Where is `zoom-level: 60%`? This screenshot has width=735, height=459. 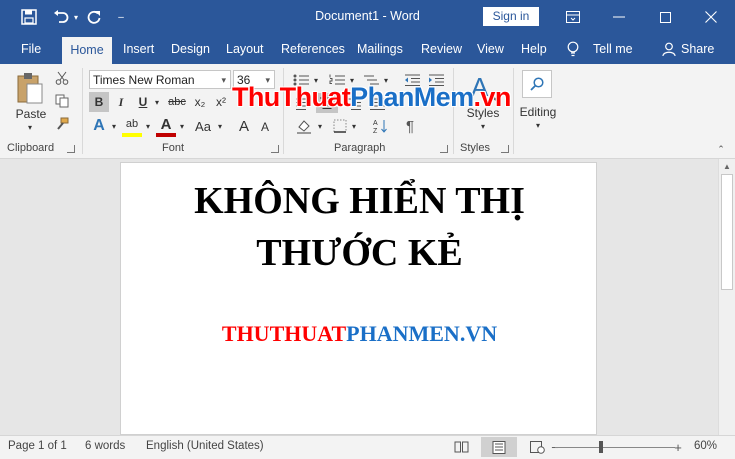
zoom-level: 60% is located at coordinates (705, 446).